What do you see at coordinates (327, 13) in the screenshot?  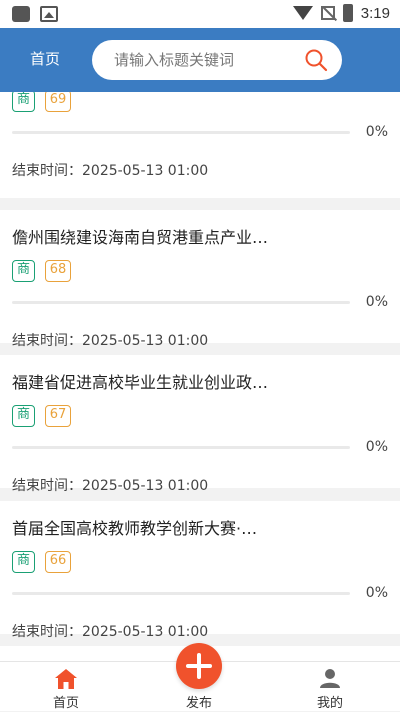 I see `no-signal-icon` at bounding box center [327, 13].